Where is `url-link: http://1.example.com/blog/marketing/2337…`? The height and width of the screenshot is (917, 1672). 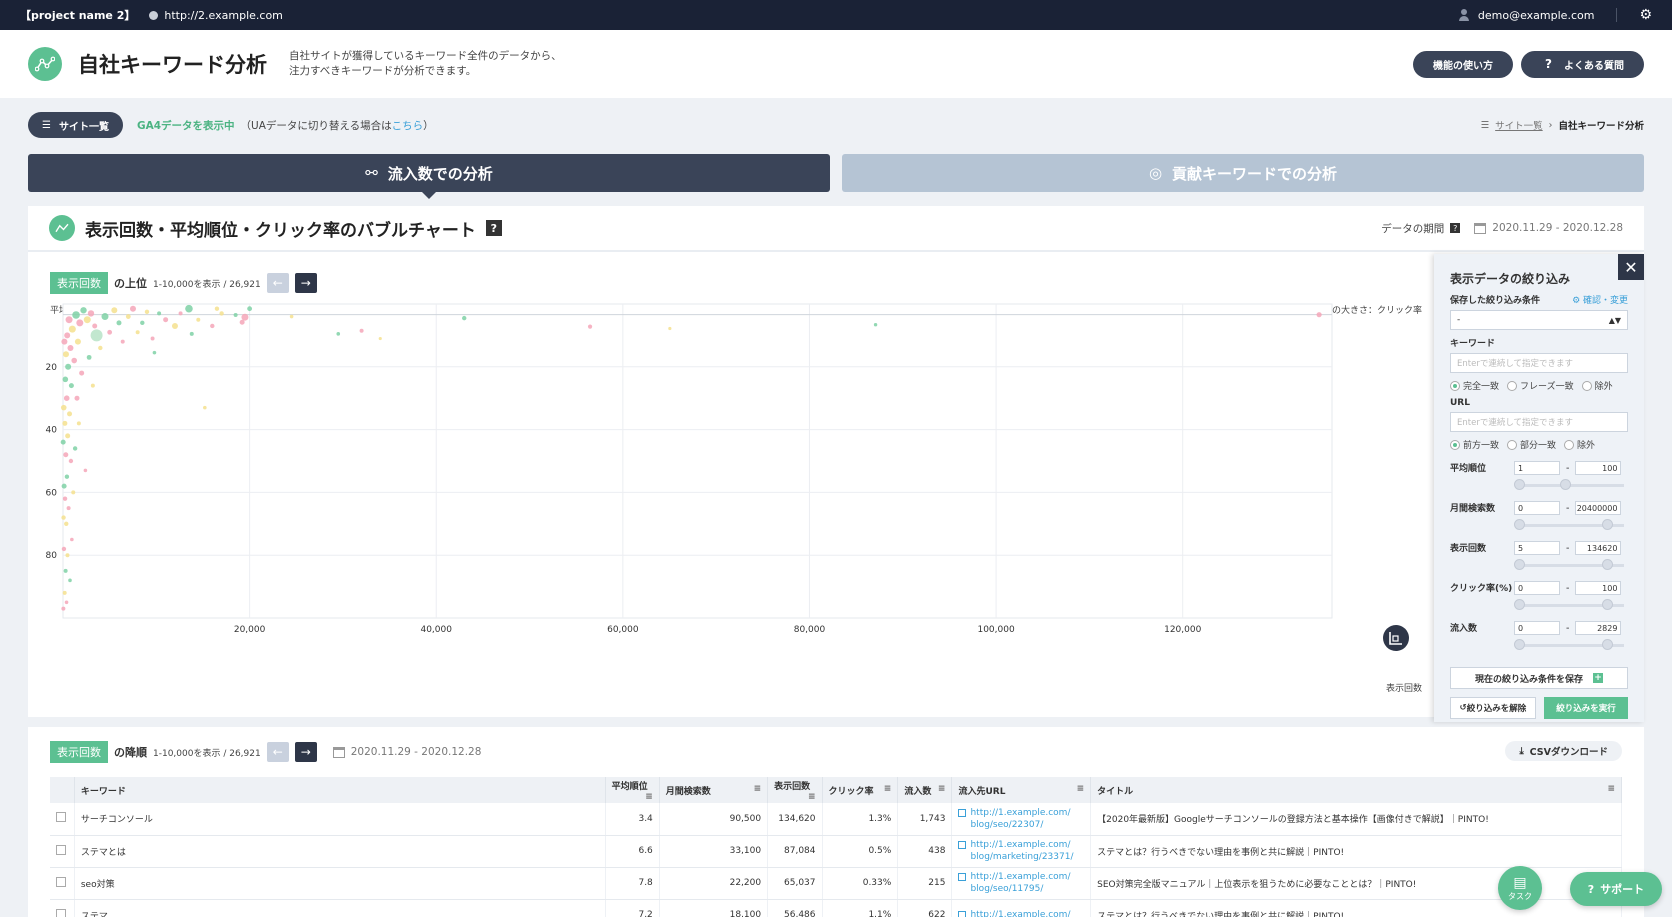
url-link: http://1.example.com/blog/marketing/2337… is located at coordinates (1021, 851).